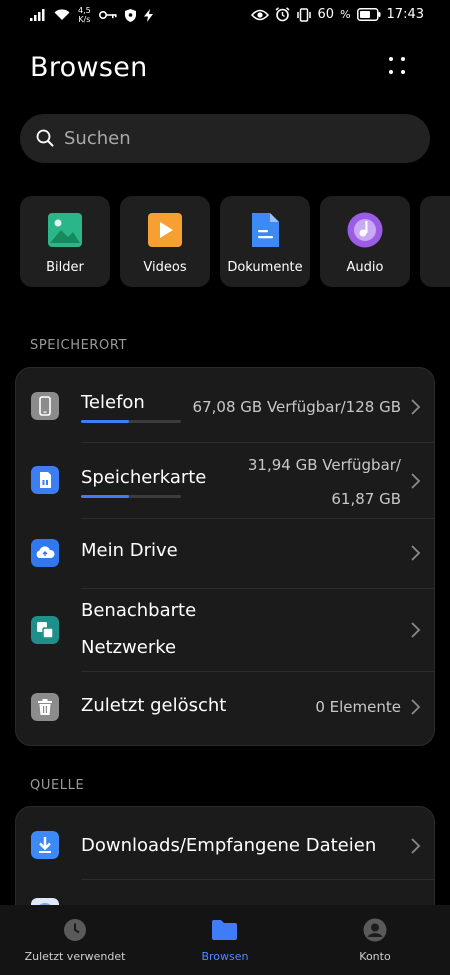 This screenshot has width=450, height=975. What do you see at coordinates (113, 402) in the screenshot?
I see `storage-item-label: Telefon` at bounding box center [113, 402].